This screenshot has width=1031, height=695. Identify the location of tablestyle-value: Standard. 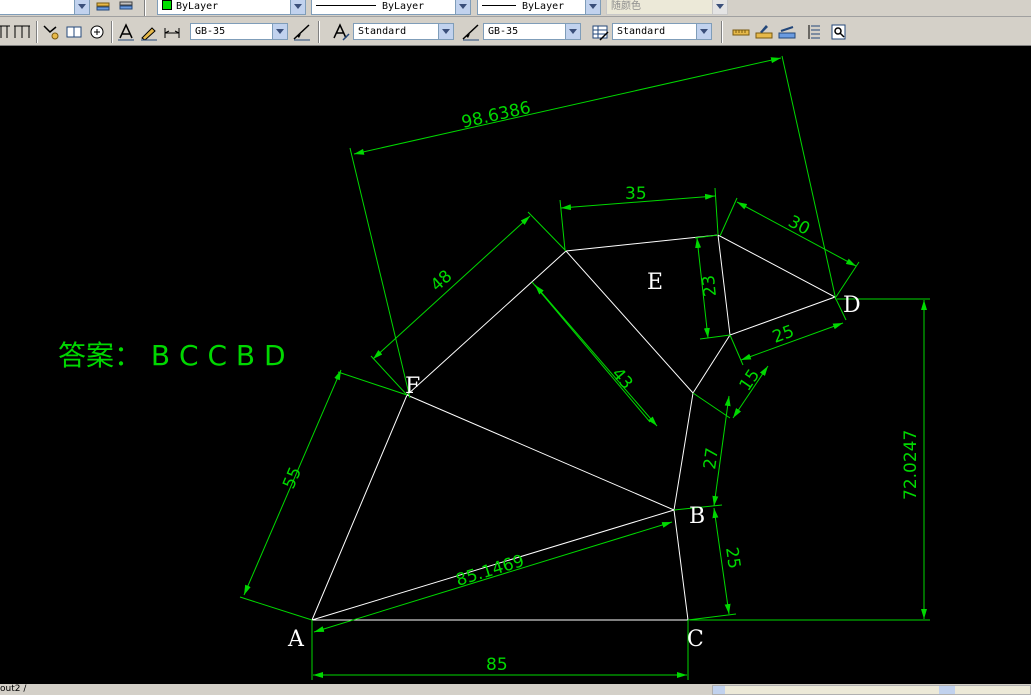
(641, 31).